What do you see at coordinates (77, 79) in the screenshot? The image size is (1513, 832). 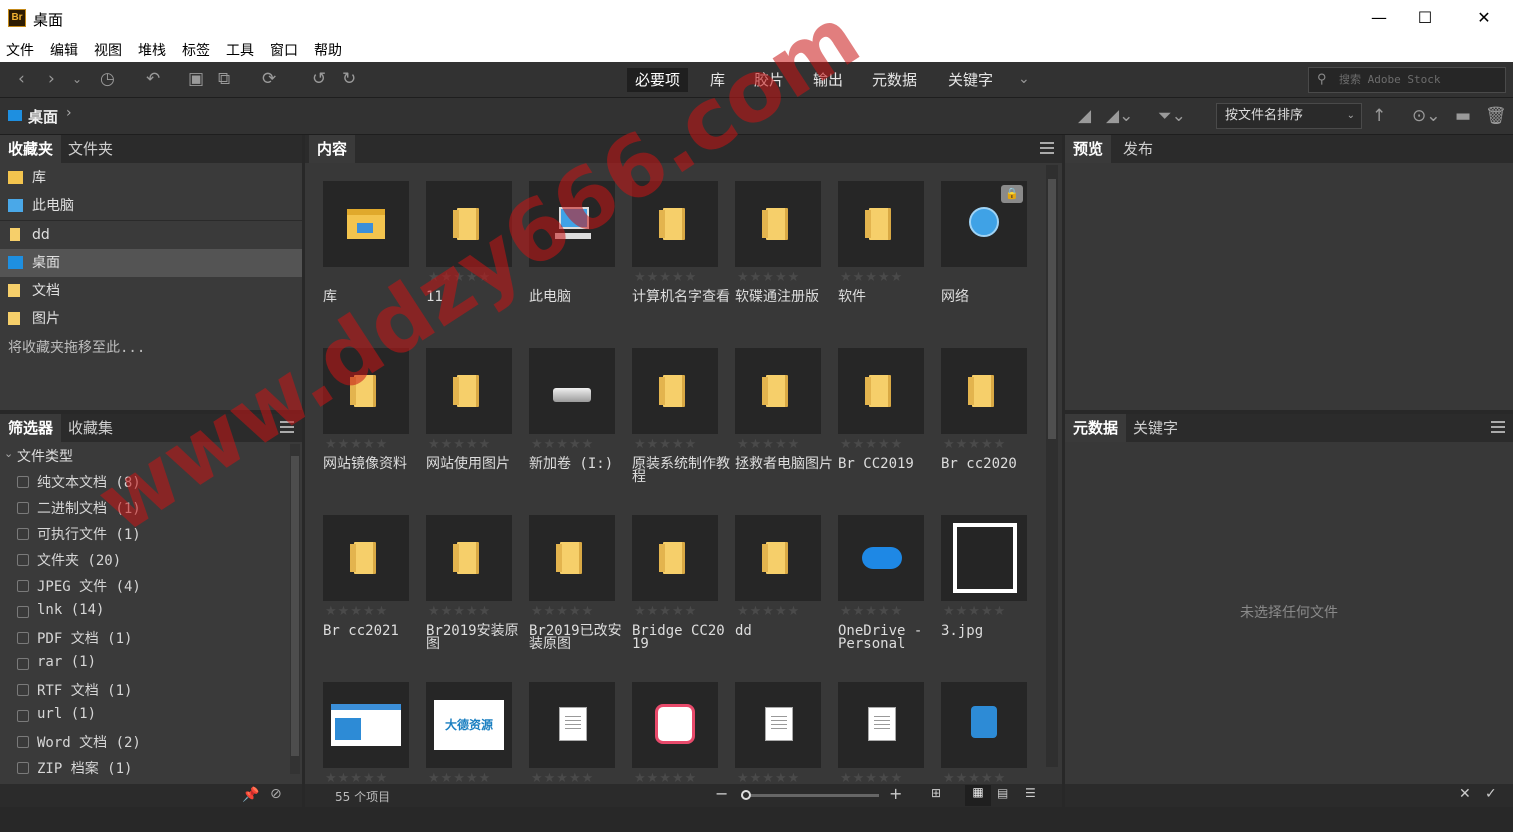 I see `chevron-down-icon: ⌄` at bounding box center [77, 79].